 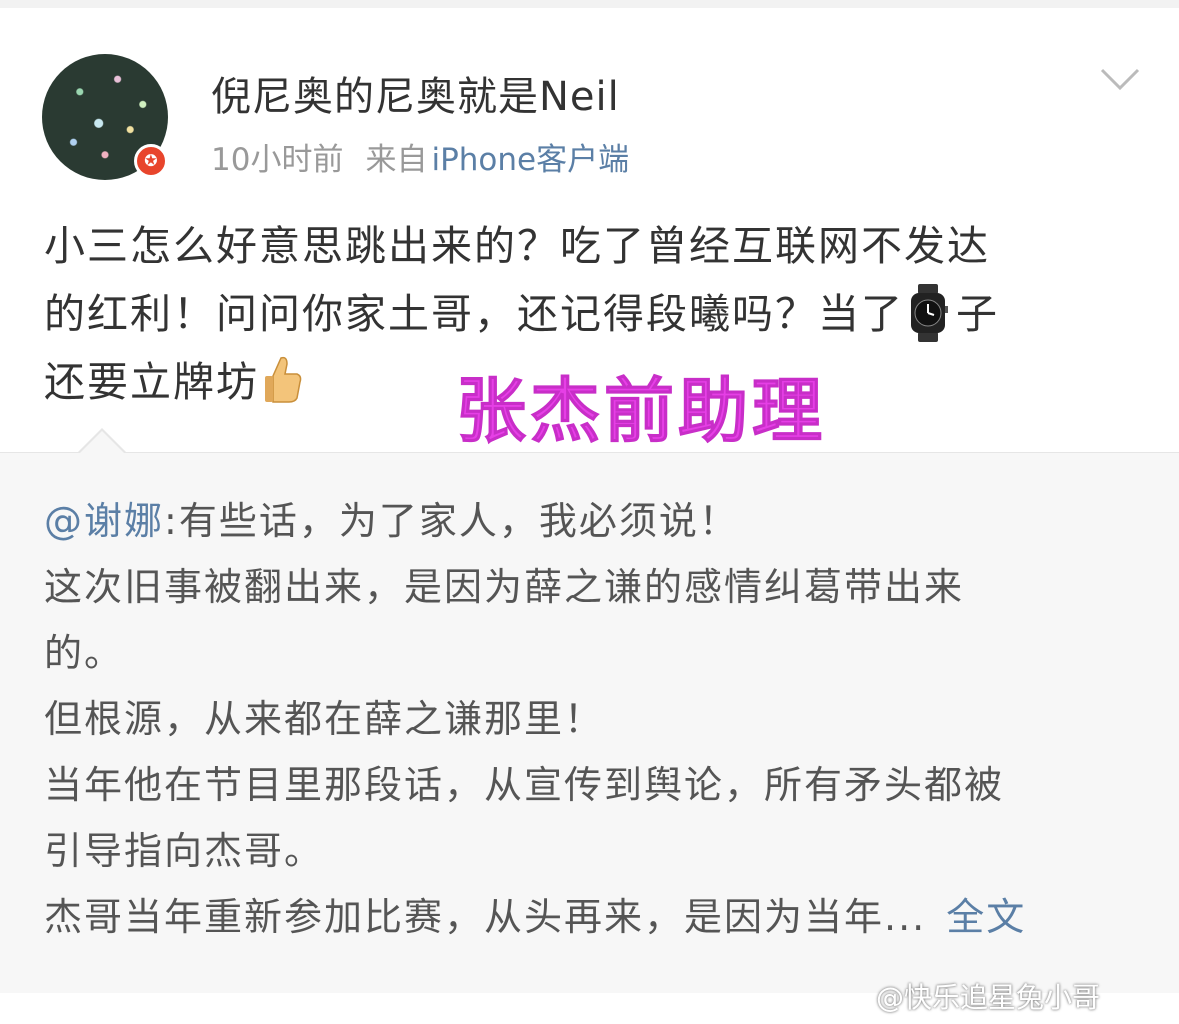 I want to click on chevron-down-icon, so click(x=1120, y=79).